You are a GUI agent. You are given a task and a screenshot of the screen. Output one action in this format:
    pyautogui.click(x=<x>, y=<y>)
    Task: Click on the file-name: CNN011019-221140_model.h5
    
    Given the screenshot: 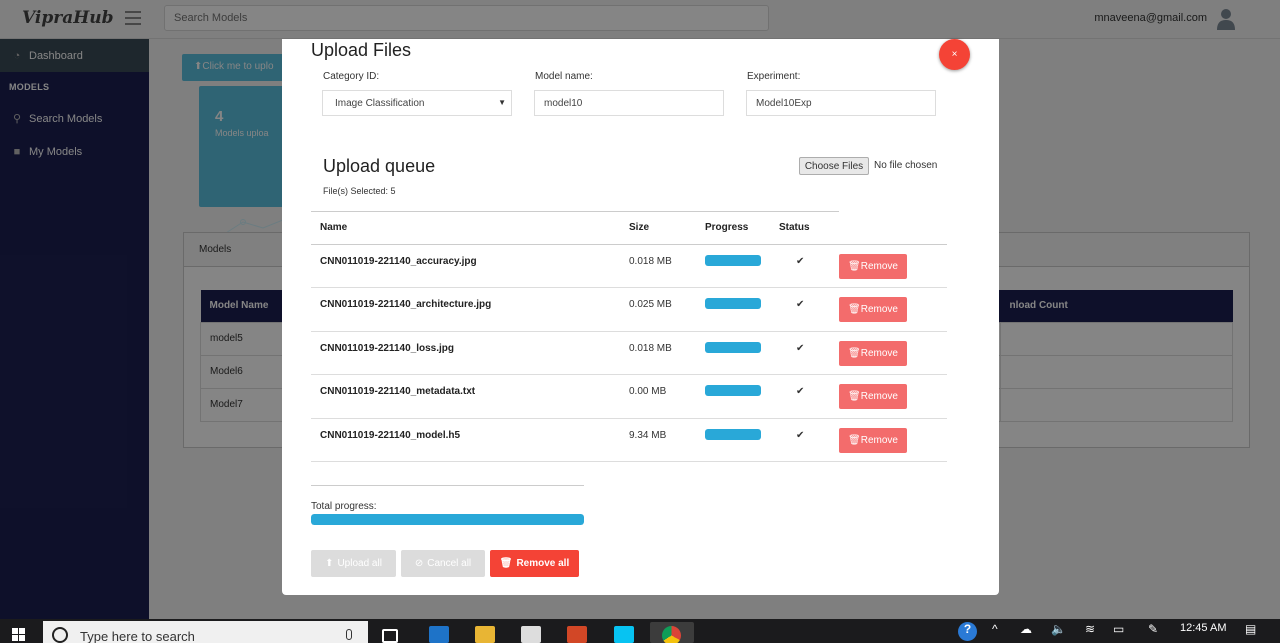 What is the action you would take?
    pyautogui.click(x=470, y=440)
    